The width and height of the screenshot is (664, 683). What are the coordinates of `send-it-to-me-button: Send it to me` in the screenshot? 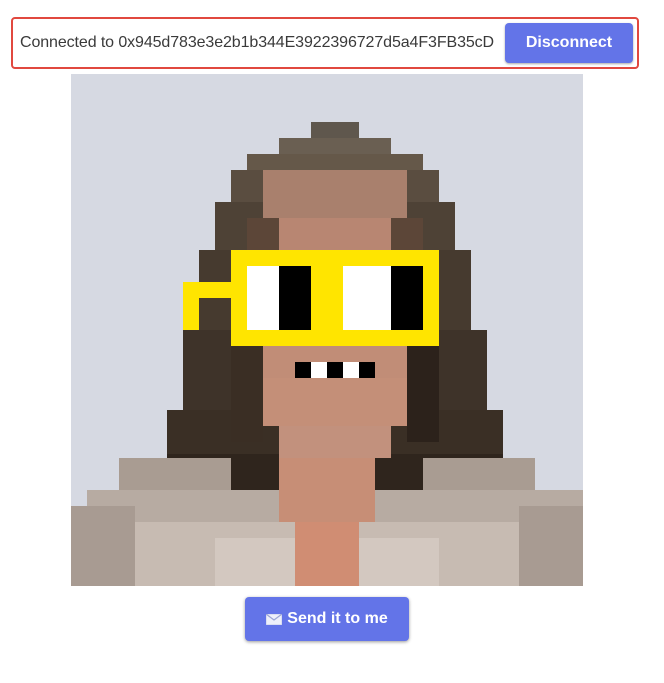 It's located at (327, 619).